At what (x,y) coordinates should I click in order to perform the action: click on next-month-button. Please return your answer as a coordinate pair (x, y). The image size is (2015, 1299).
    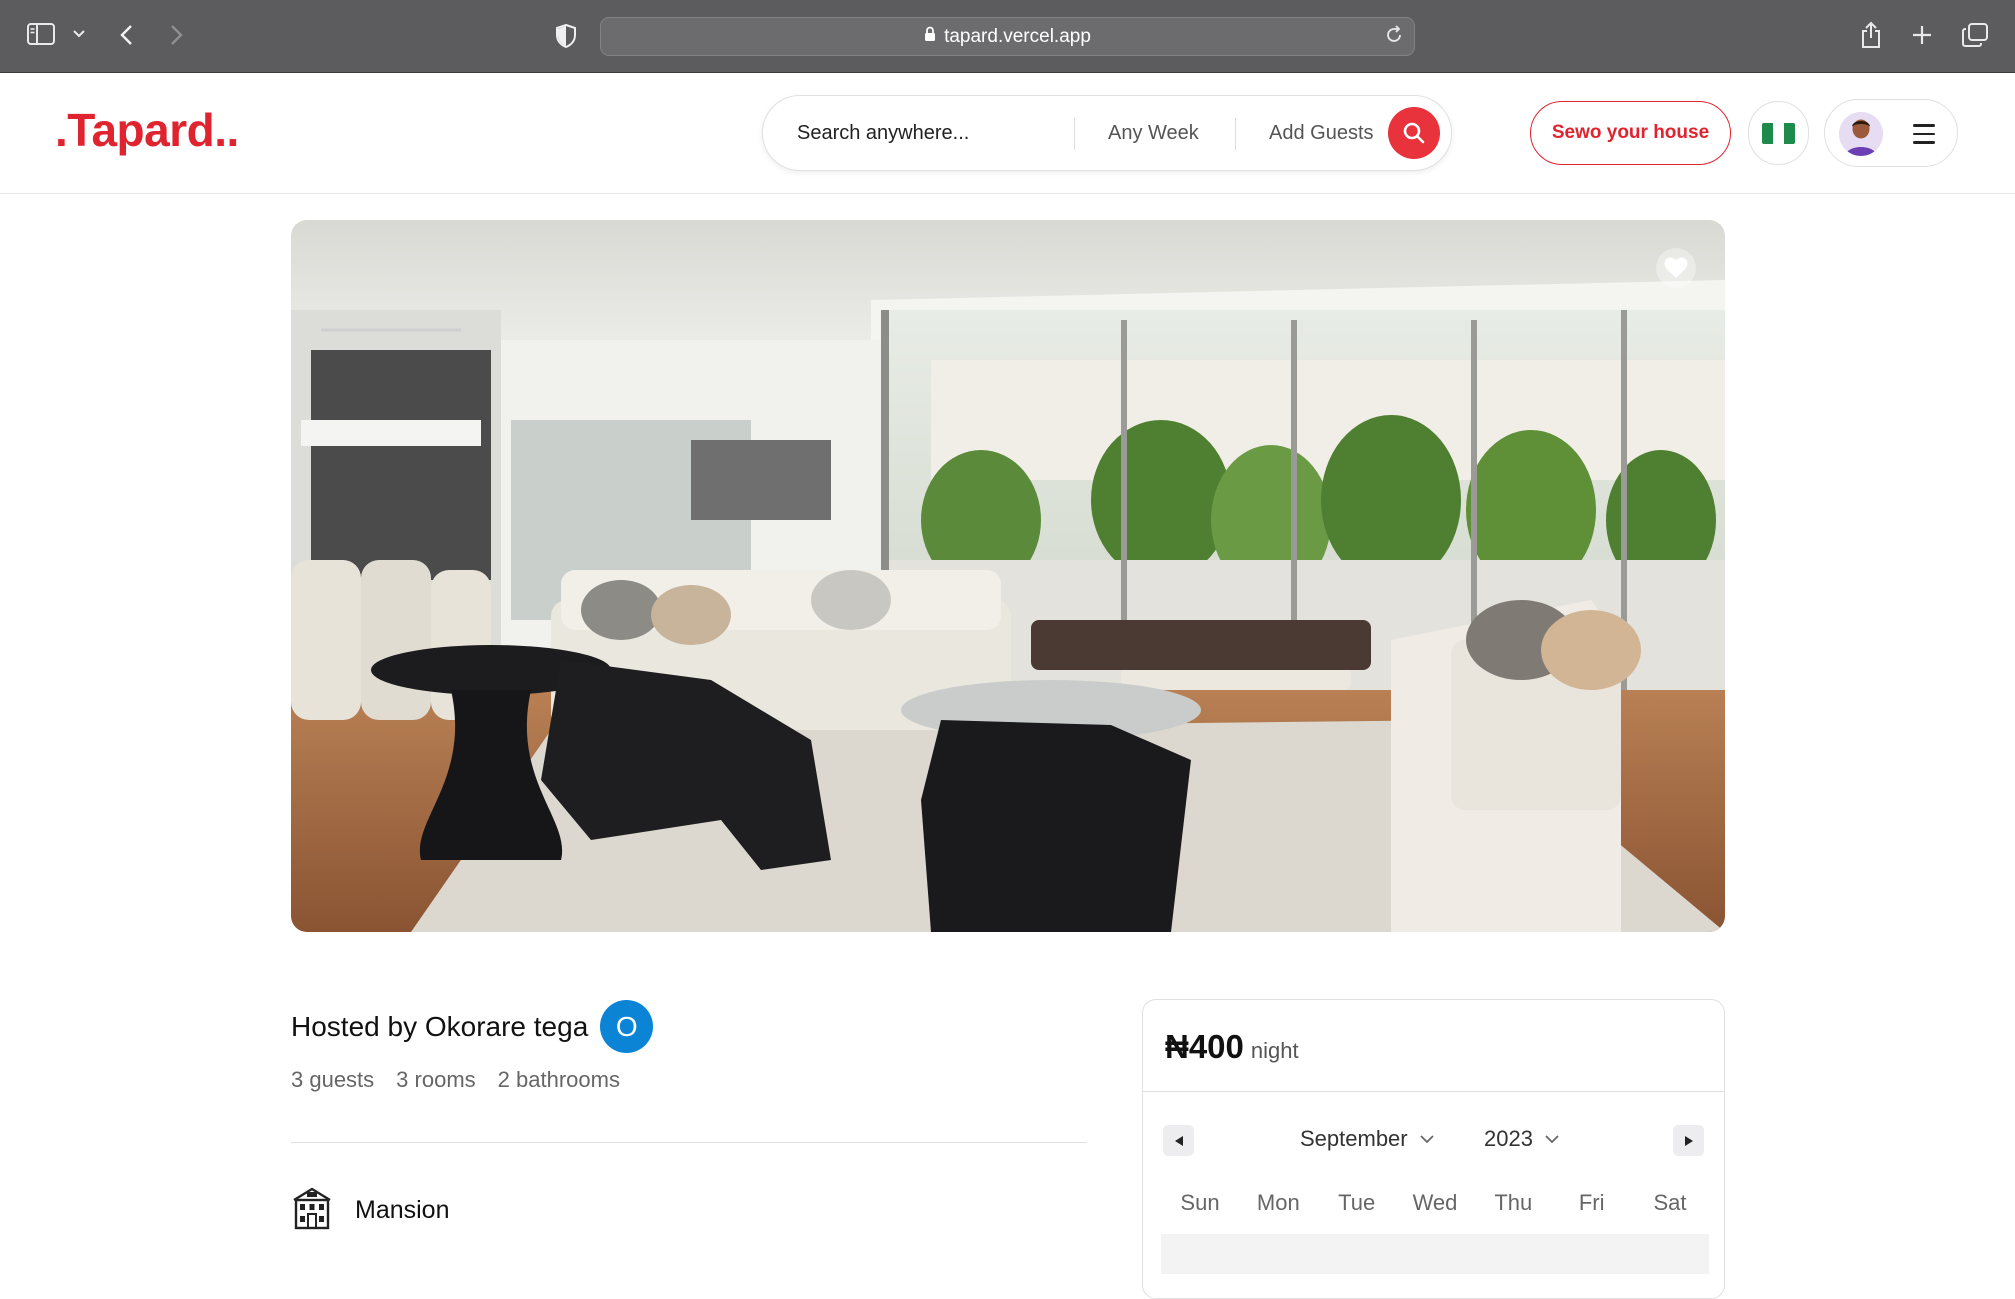
    Looking at the image, I should click on (1688, 1140).